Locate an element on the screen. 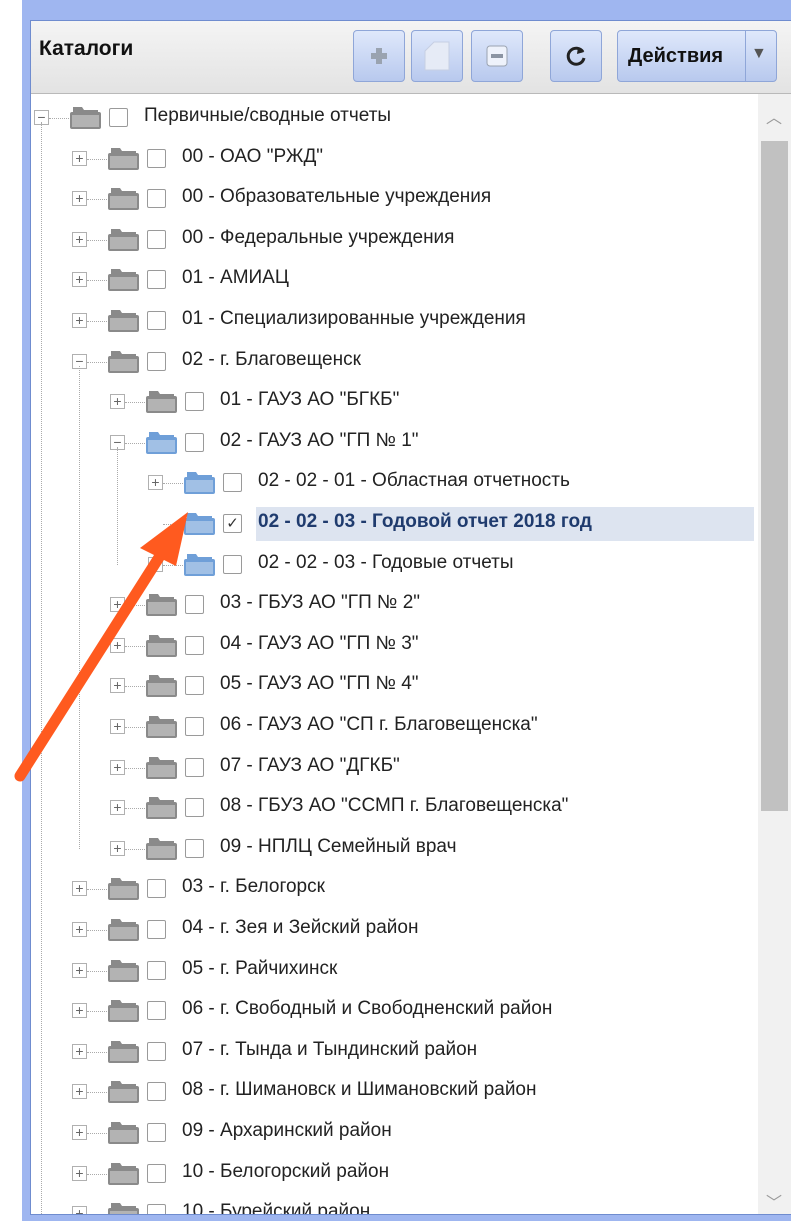 The width and height of the screenshot is (791, 1221). node-checkbox: ✓ is located at coordinates (232, 523).